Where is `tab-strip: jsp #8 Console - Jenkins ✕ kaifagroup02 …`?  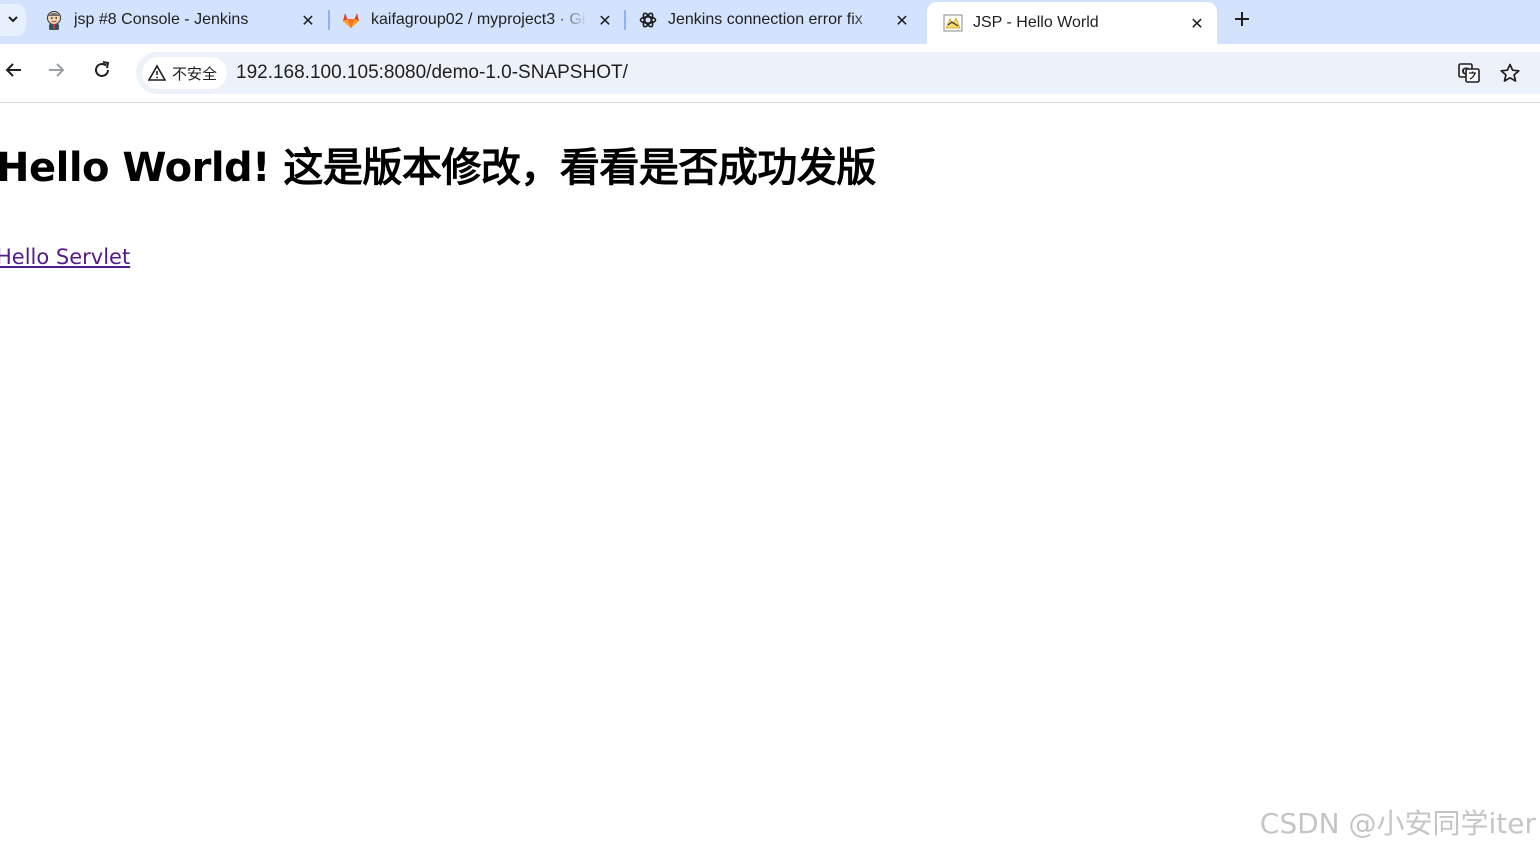 tab-strip: jsp #8 Console - Jenkins ✕ kaifagroup02 … is located at coordinates (770, 22).